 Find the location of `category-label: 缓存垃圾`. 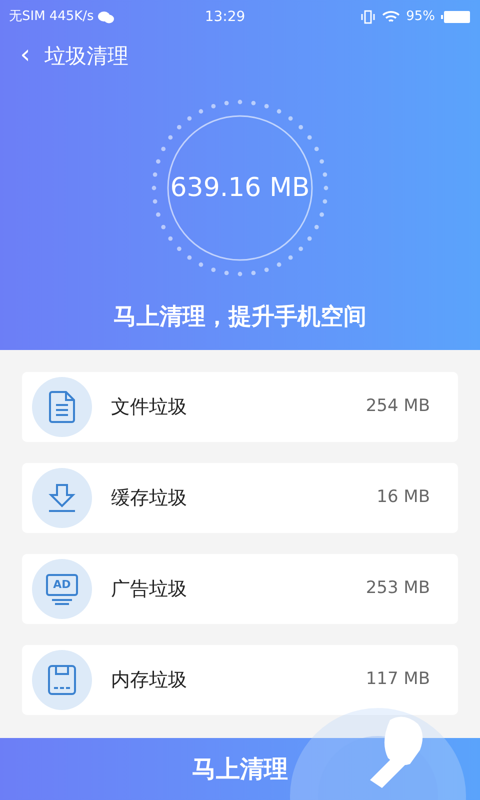

category-label: 缓存垃圾 is located at coordinates (149, 498).